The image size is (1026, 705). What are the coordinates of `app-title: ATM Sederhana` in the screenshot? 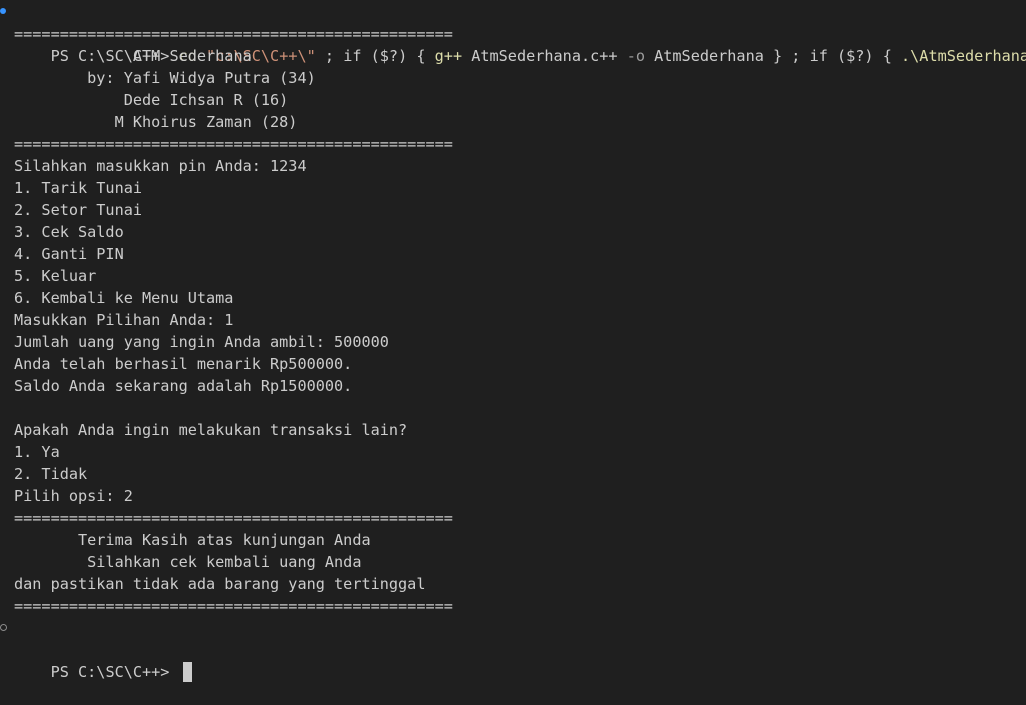 It's located at (133, 56).